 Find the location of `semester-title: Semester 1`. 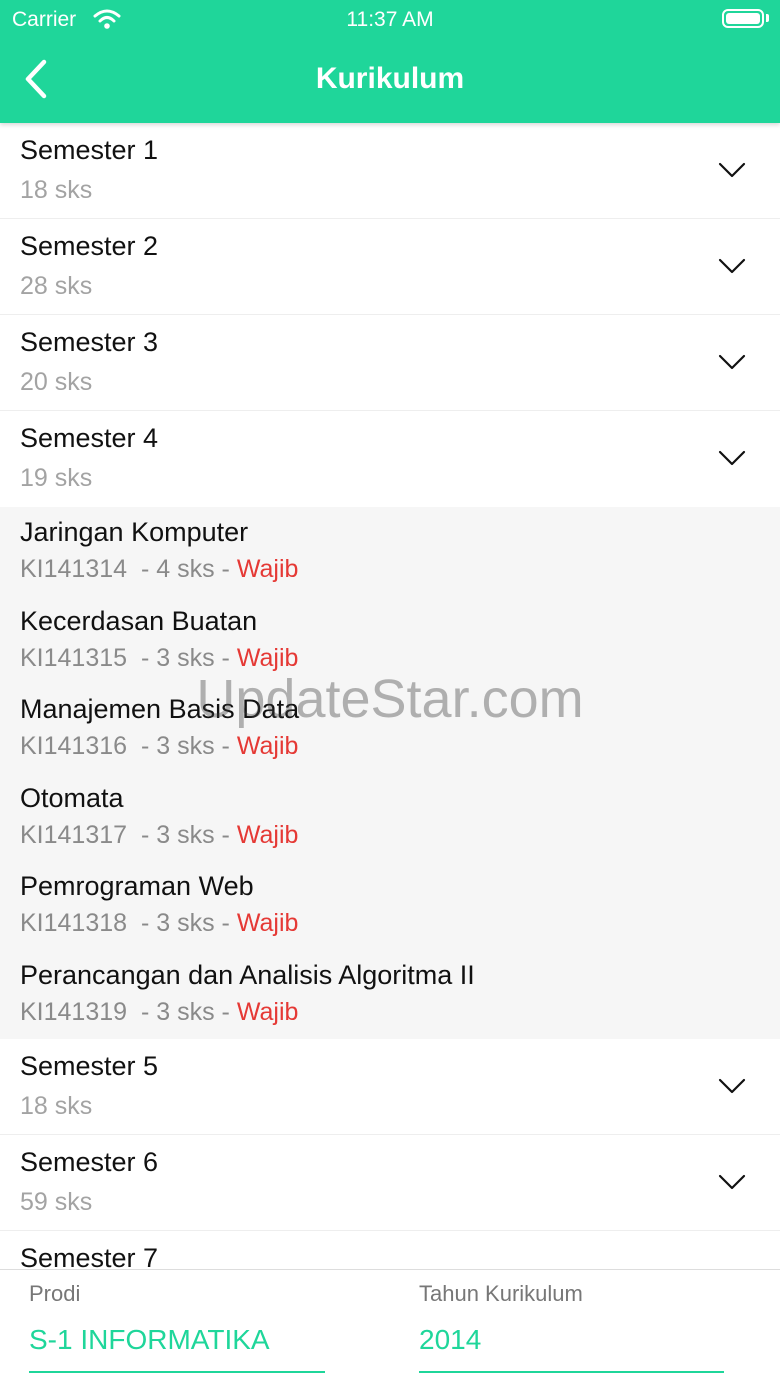

semester-title: Semester 1 is located at coordinates (89, 150).